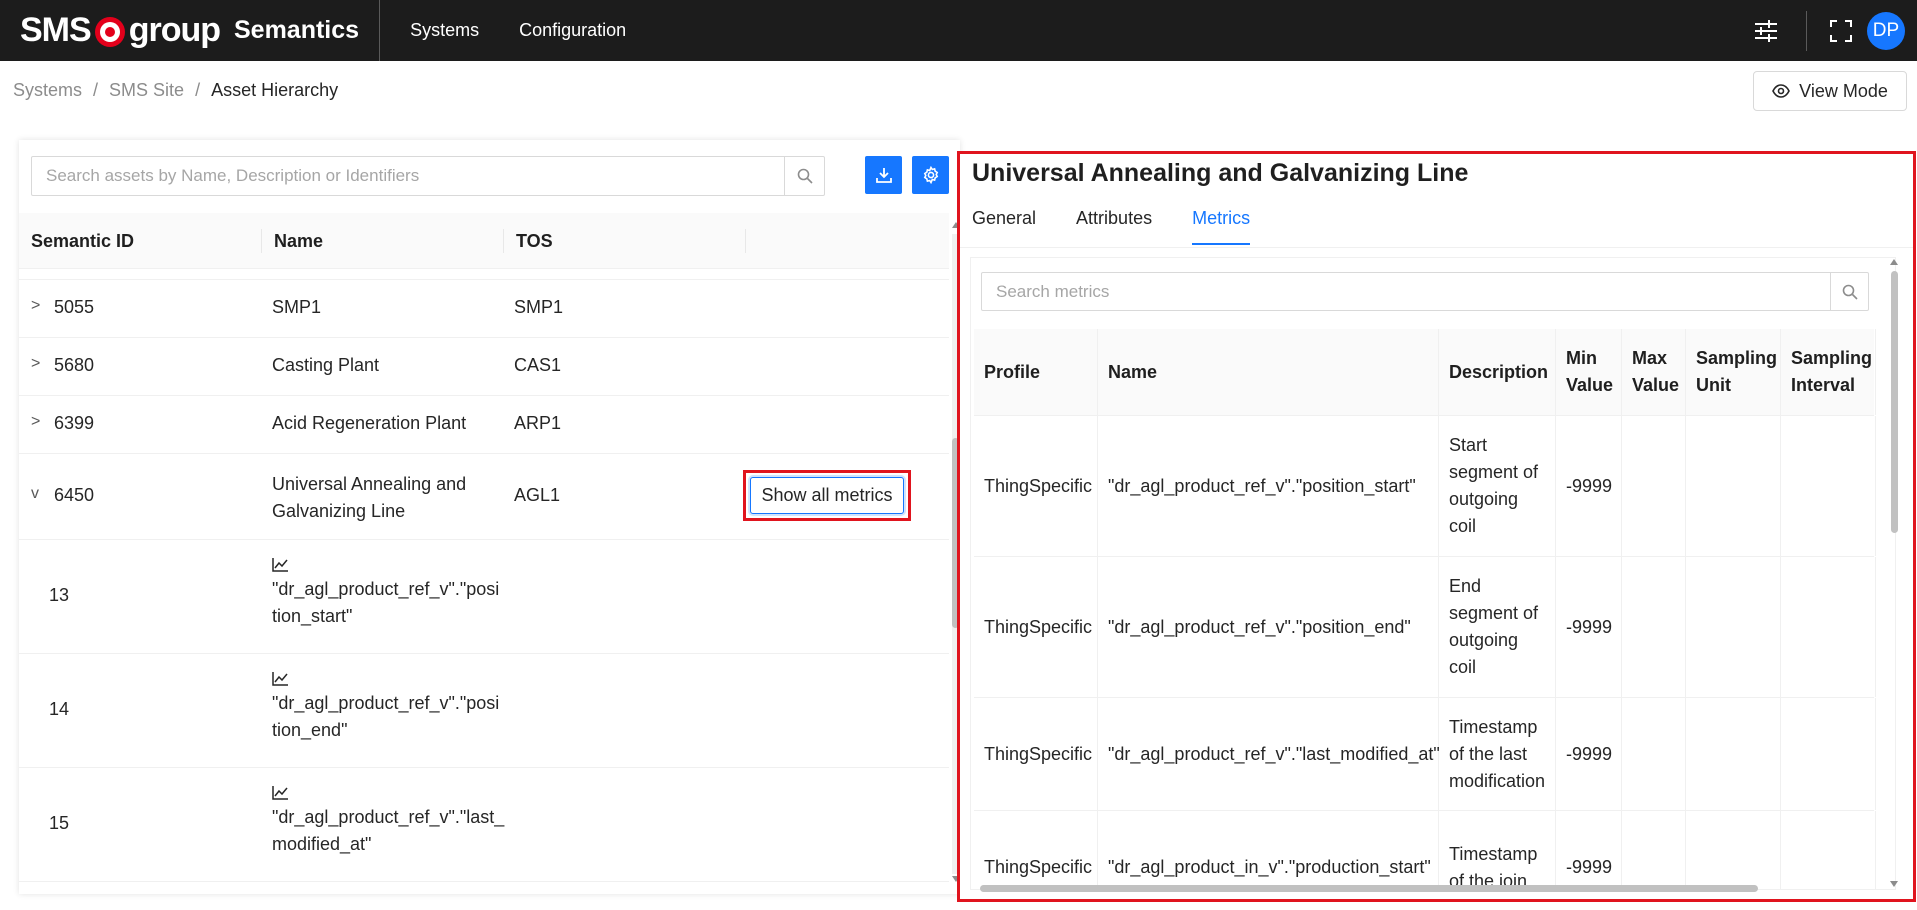 This screenshot has height=910, width=1917. I want to click on column-min-value: Min Value, so click(1589, 372).